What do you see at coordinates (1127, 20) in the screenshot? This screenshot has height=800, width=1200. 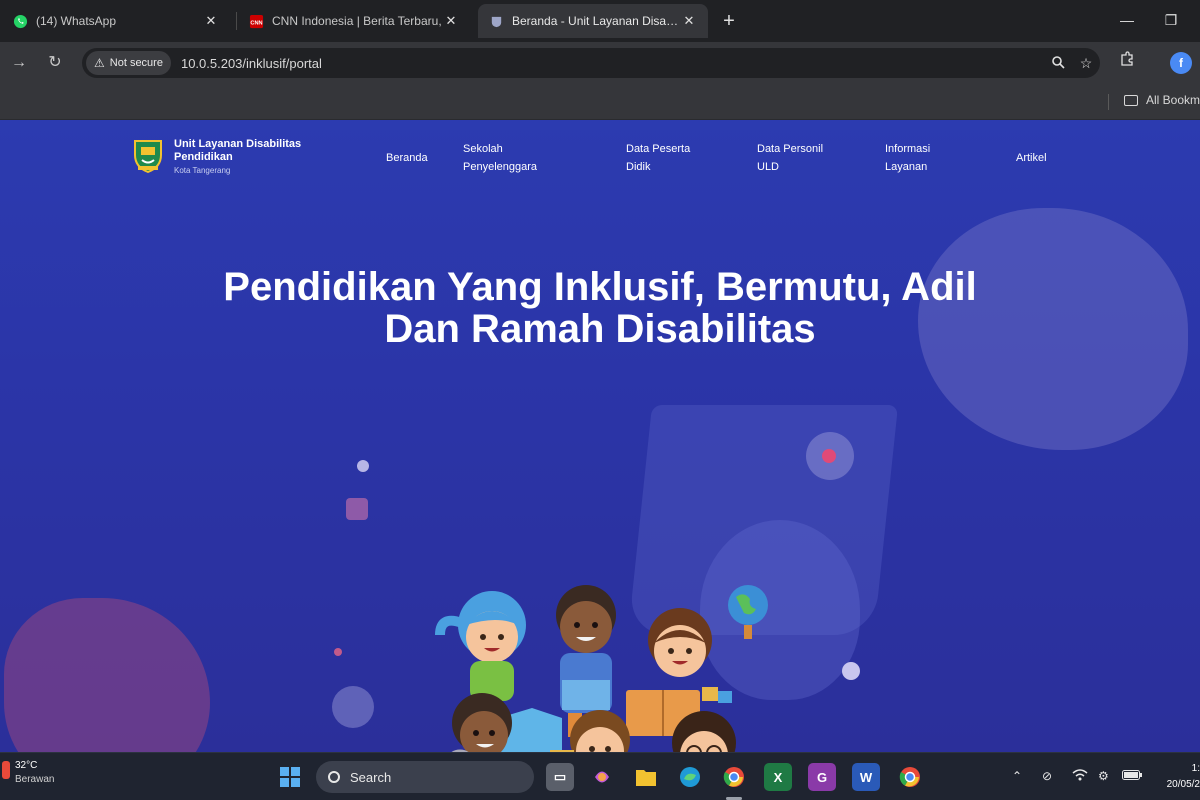 I see `minimize-icon: —` at bounding box center [1127, 20].